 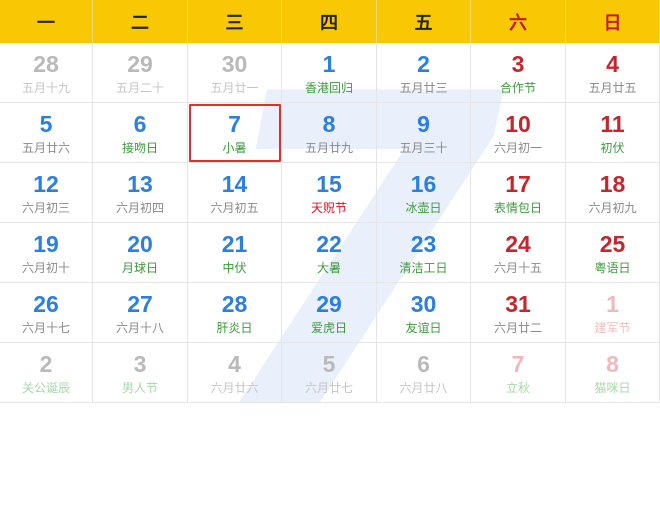 I want to click on day-number: 22, so click(x=329, y=243).